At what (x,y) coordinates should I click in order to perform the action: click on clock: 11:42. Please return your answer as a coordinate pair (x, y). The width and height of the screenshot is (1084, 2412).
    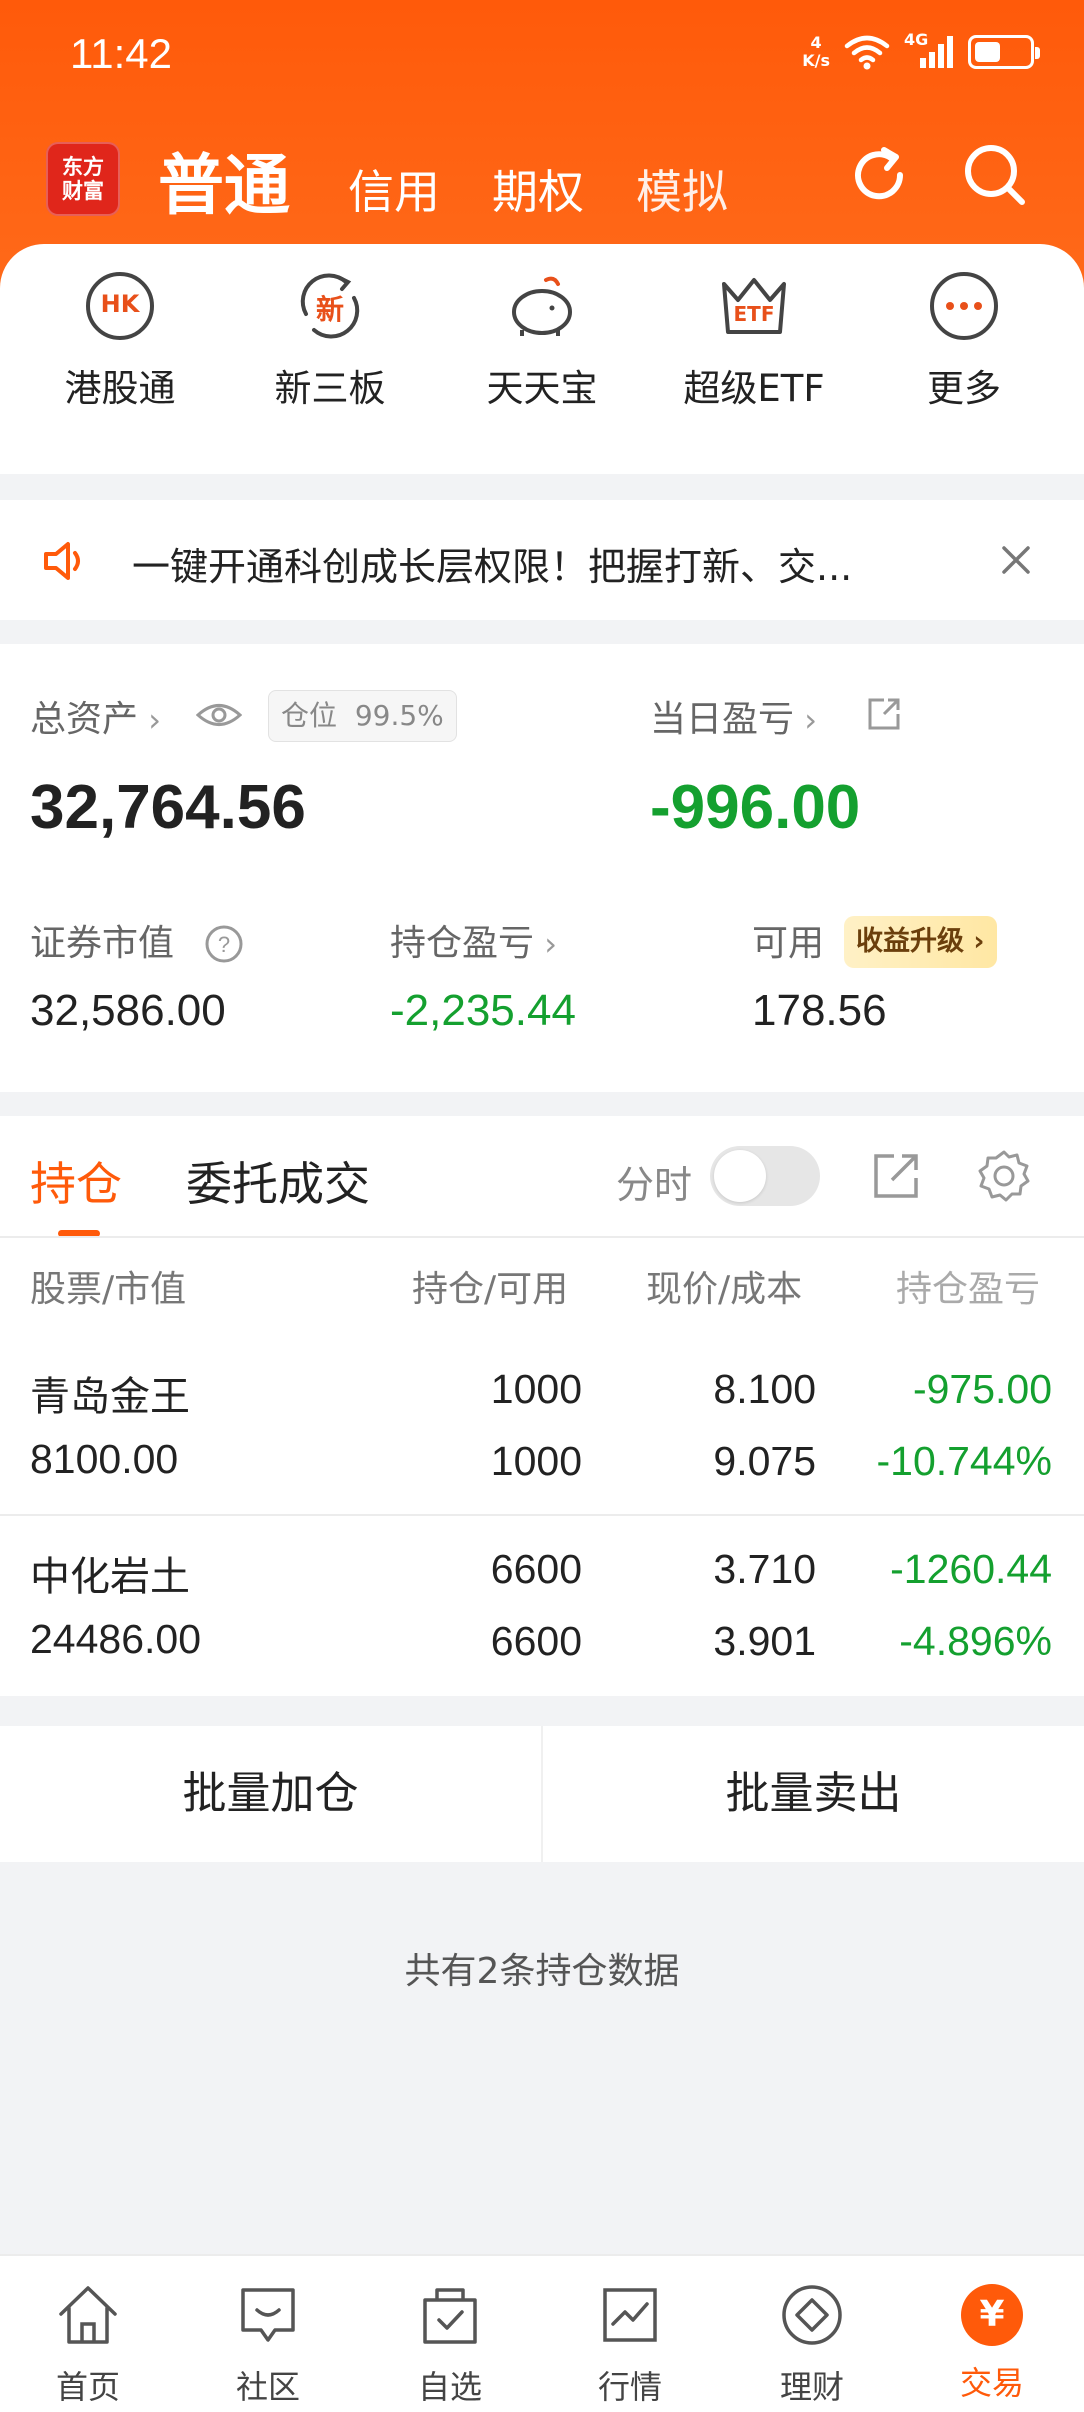
    Looking at the image, I should click on (121, 53).